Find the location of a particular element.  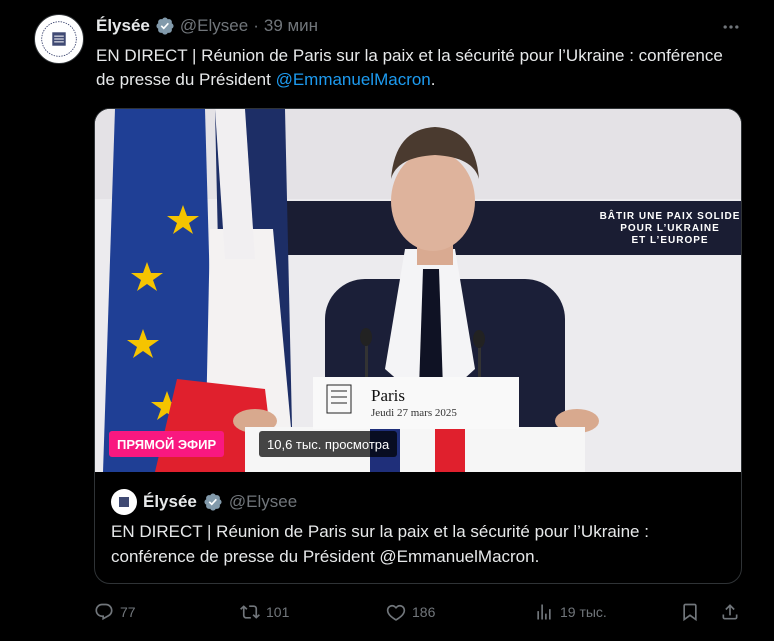

backdrop-text-1: BÂTIR UNE PAIX SOLIDE is located at coordinates (670, 215).